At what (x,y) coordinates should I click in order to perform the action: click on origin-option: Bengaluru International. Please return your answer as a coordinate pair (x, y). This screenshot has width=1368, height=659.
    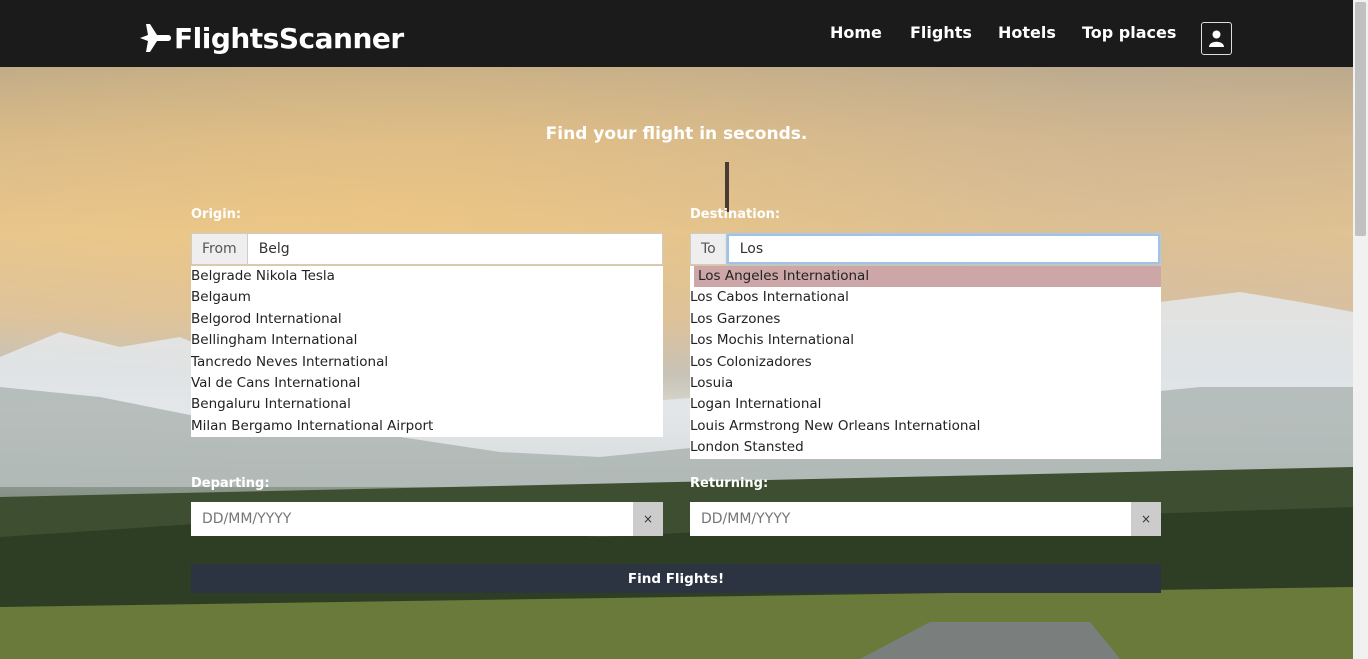
    Looking at the image, I should click on (427, 404).